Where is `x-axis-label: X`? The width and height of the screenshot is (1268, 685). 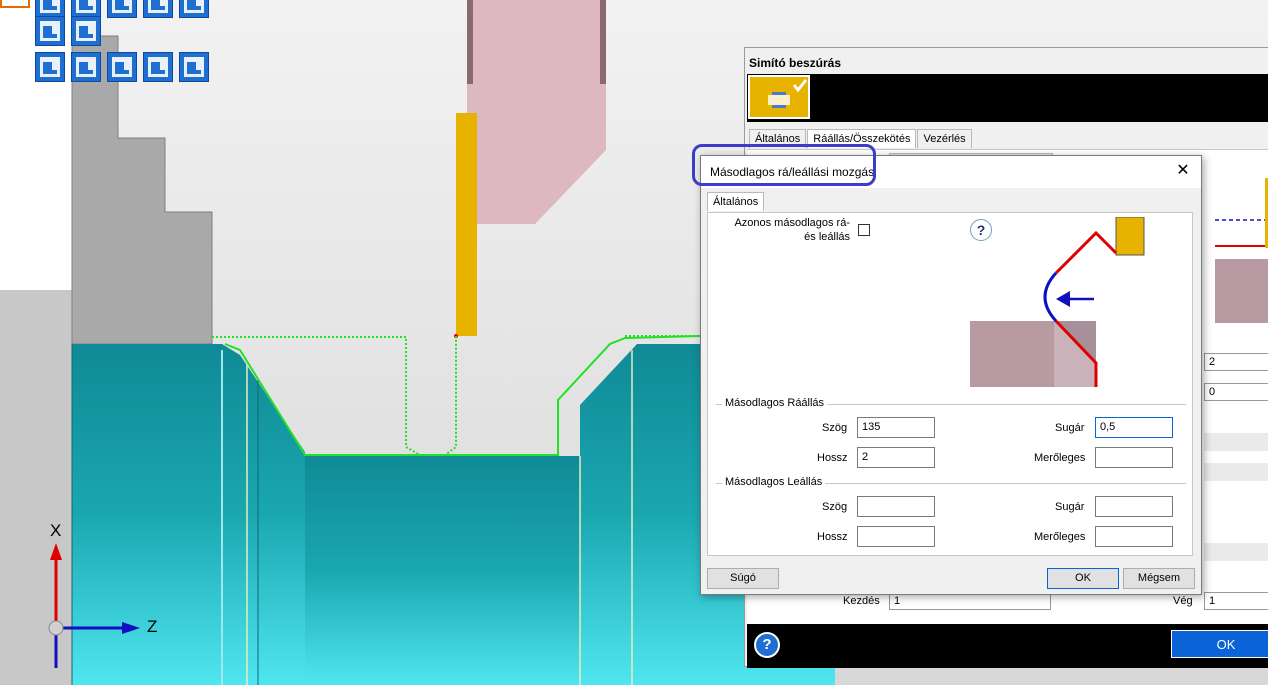 x-axis-label: X is located at coordinates (56, 530).